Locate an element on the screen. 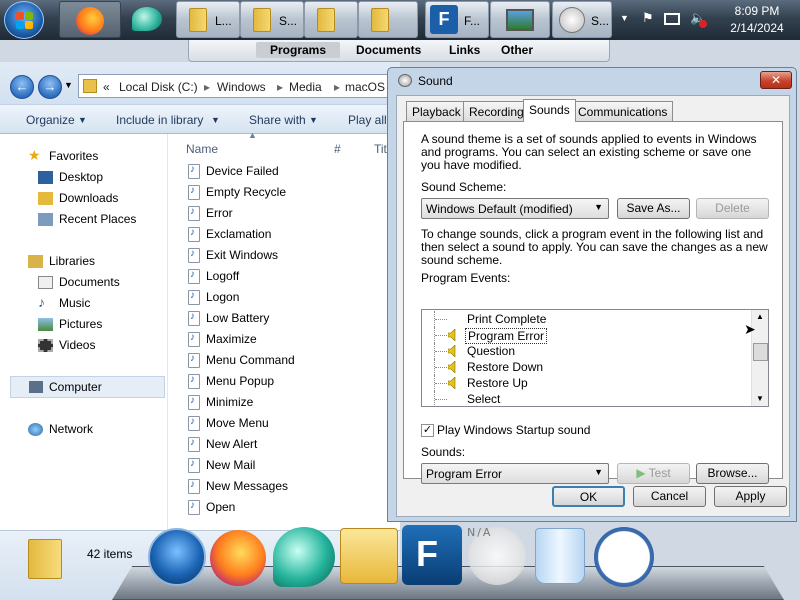 This screenshot has height=600, width=800. nav-documents: Documents is located at coordinates (89, 282).